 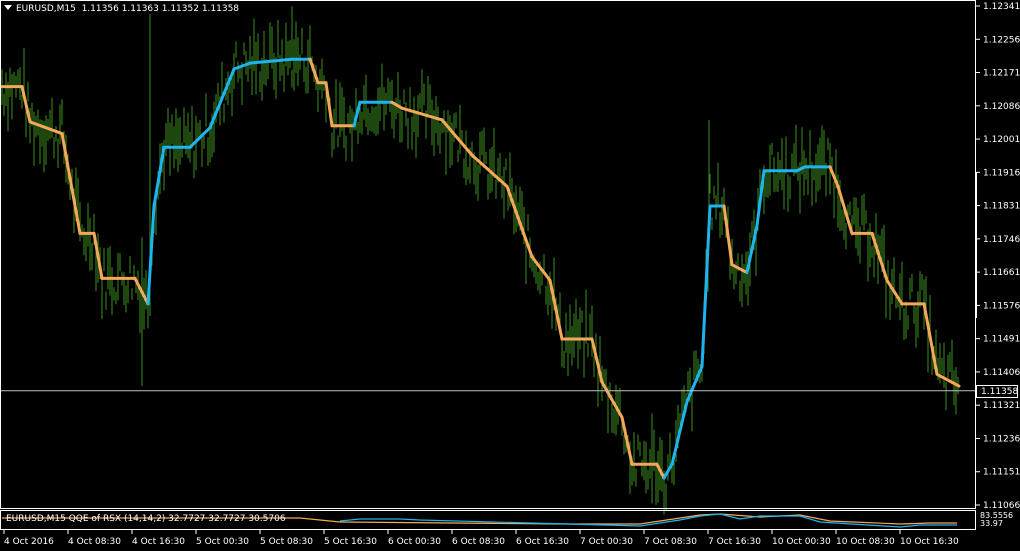 I want to click on indicator-fast-line, so click(x=648, y=520).